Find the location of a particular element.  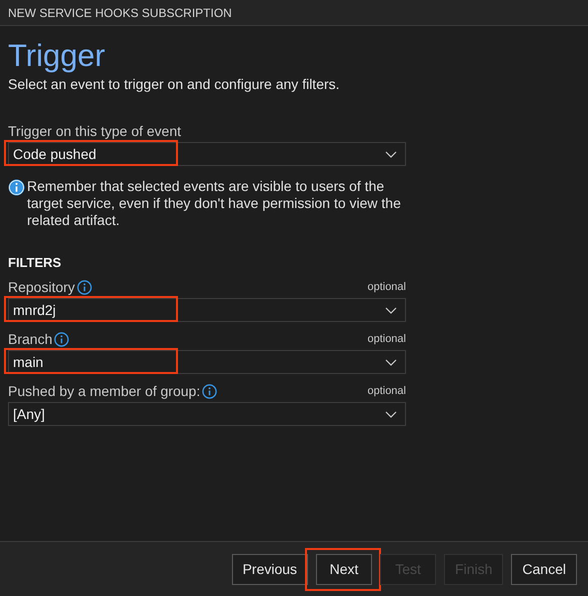

field-label: Pushed by a member of group: is located at coordinates (104, 391).